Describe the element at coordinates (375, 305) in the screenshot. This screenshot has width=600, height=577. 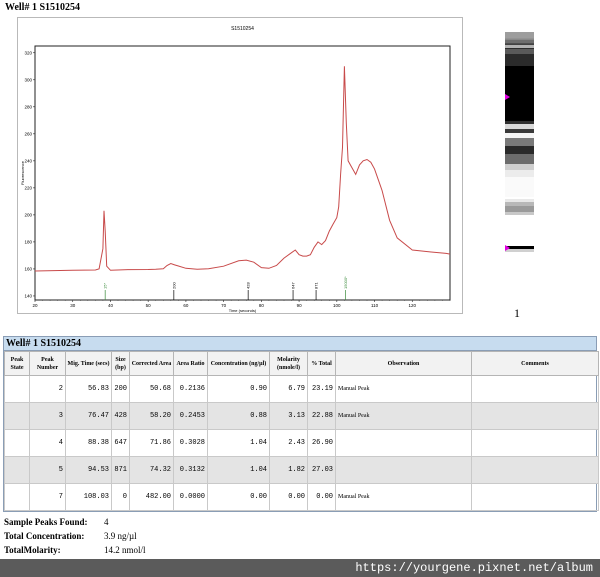
I see `x-tick-label: 110` at that location.